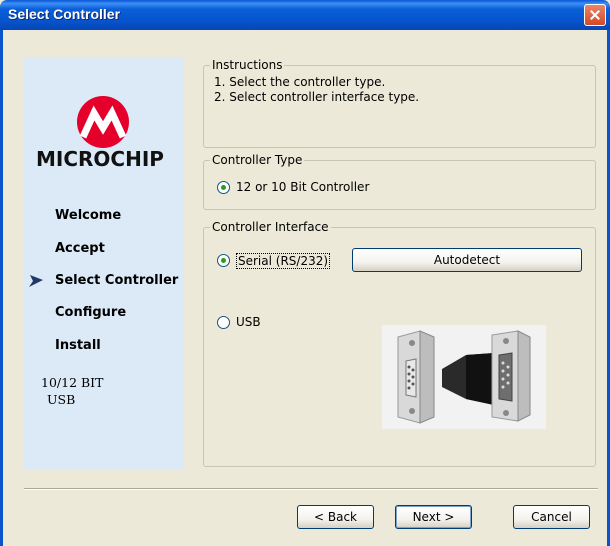 This screenshot has width=610, height=546. Describe the element at coordinates (595, 15) in the screenshot. I see `close-icon` at that location.